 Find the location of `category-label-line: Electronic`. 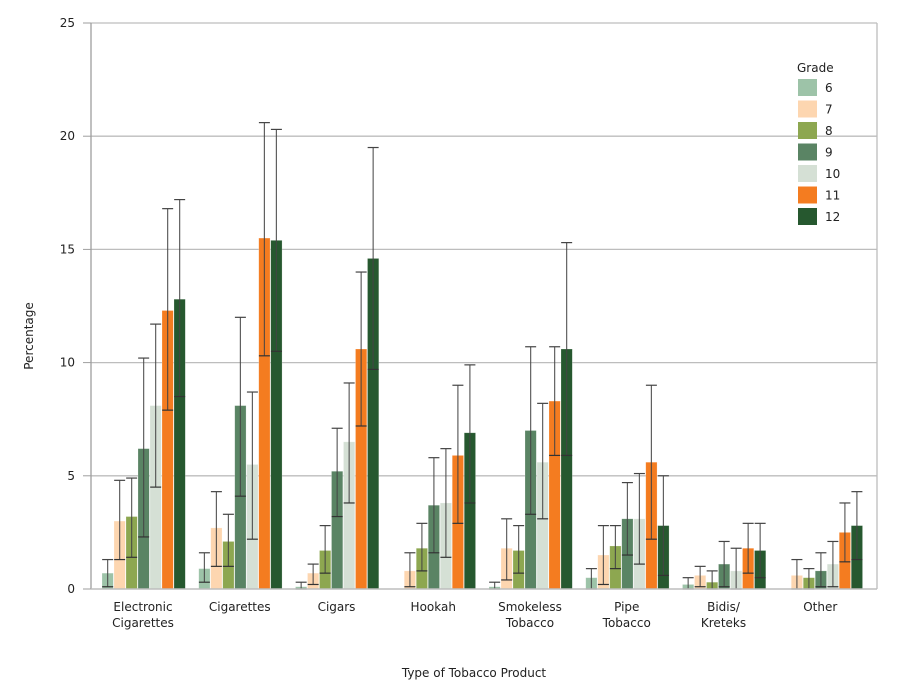

category-label-line: Electronic is located at coordinates (142, 607).